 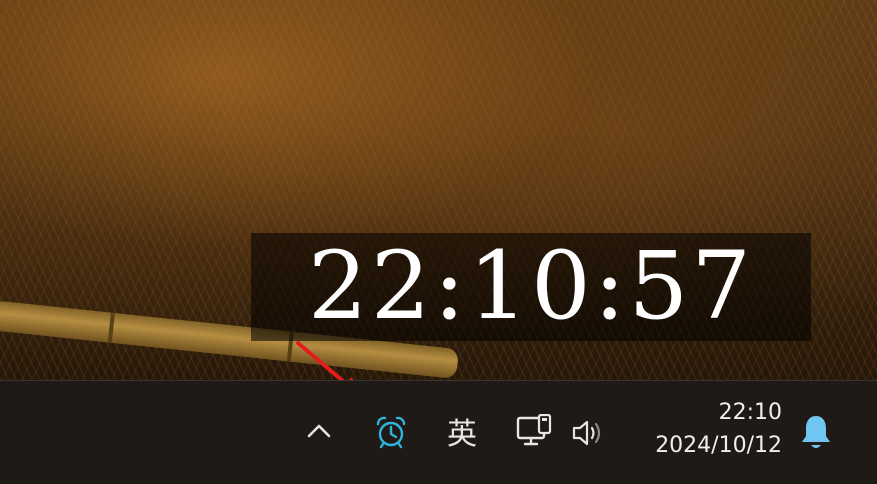 I want to click on taskbar-date: 2024/10/12, so click(x=718, y=445).